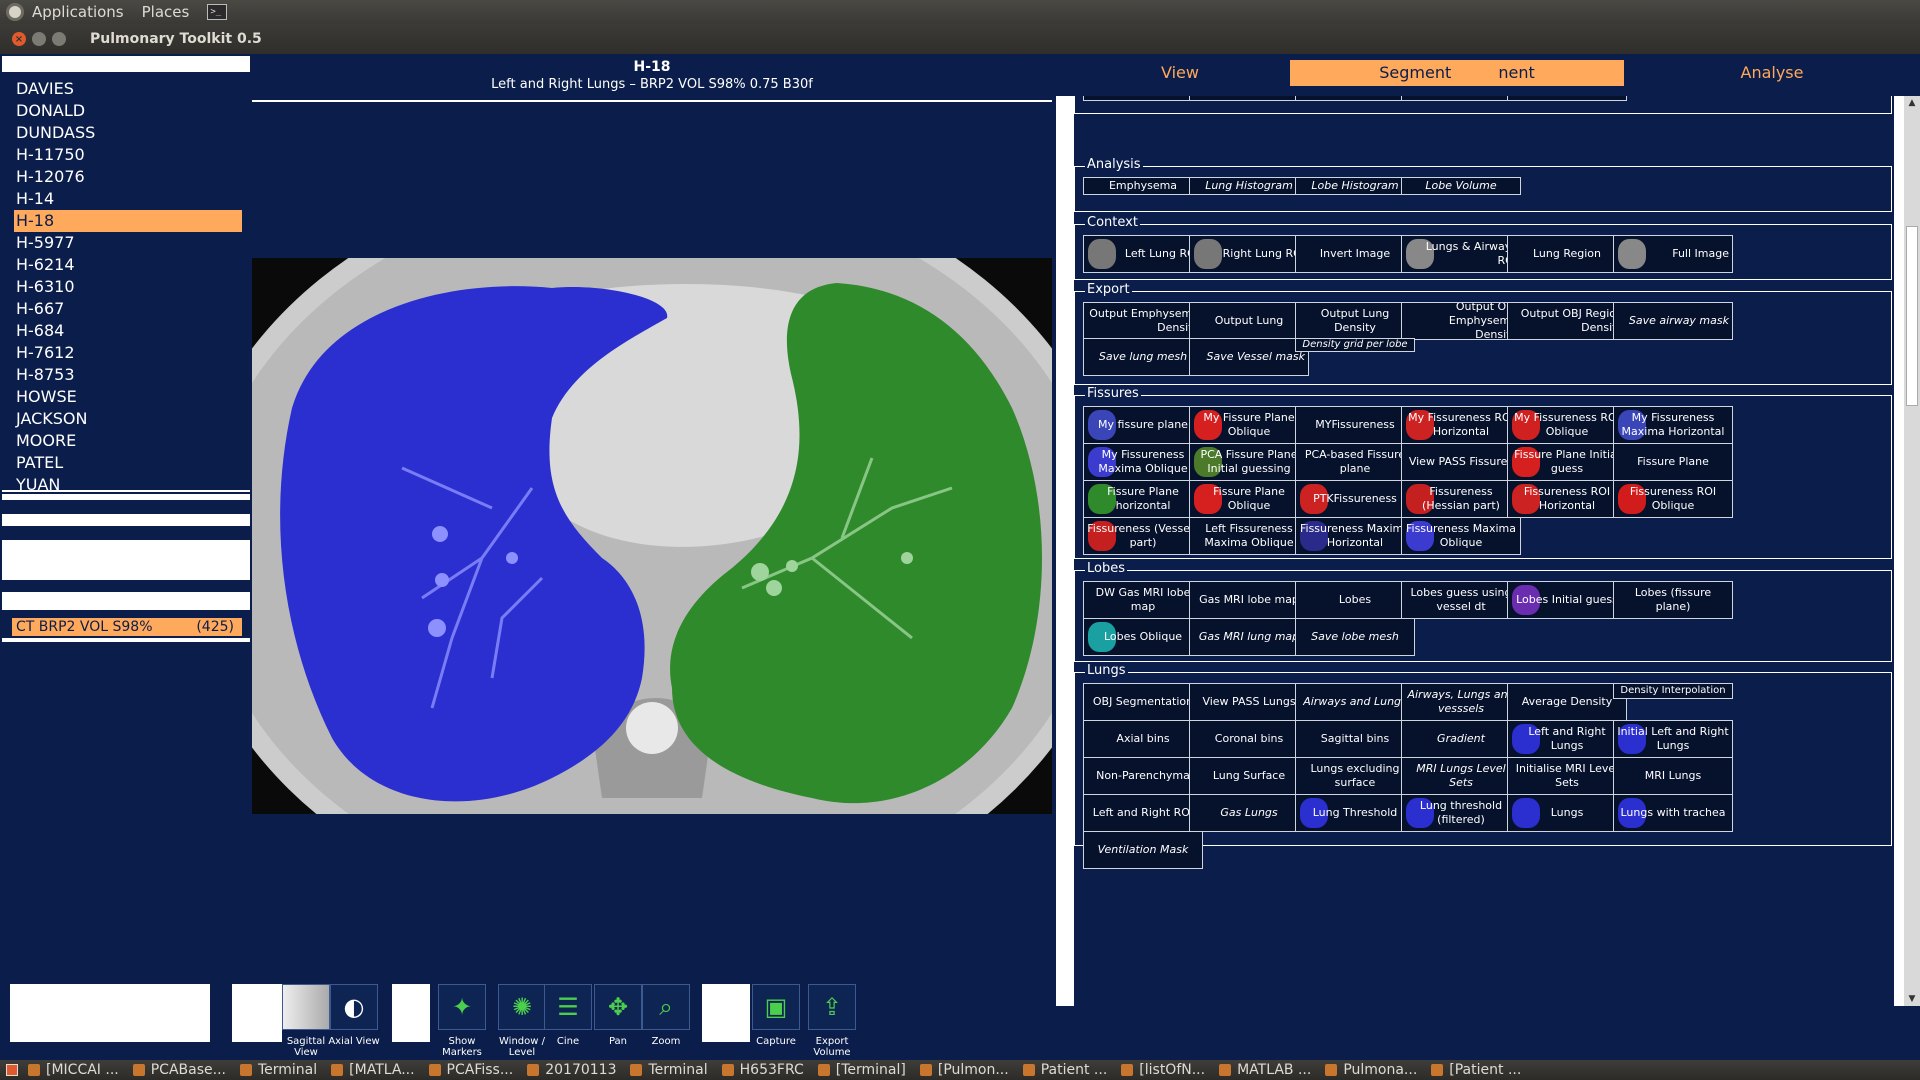 The width and height of the screenshot is (1920, 1080). Describe the element at coordinates (1249, 499) in the screenshot. I see `plugin-button: Fissure Plane Oblique` at that location.